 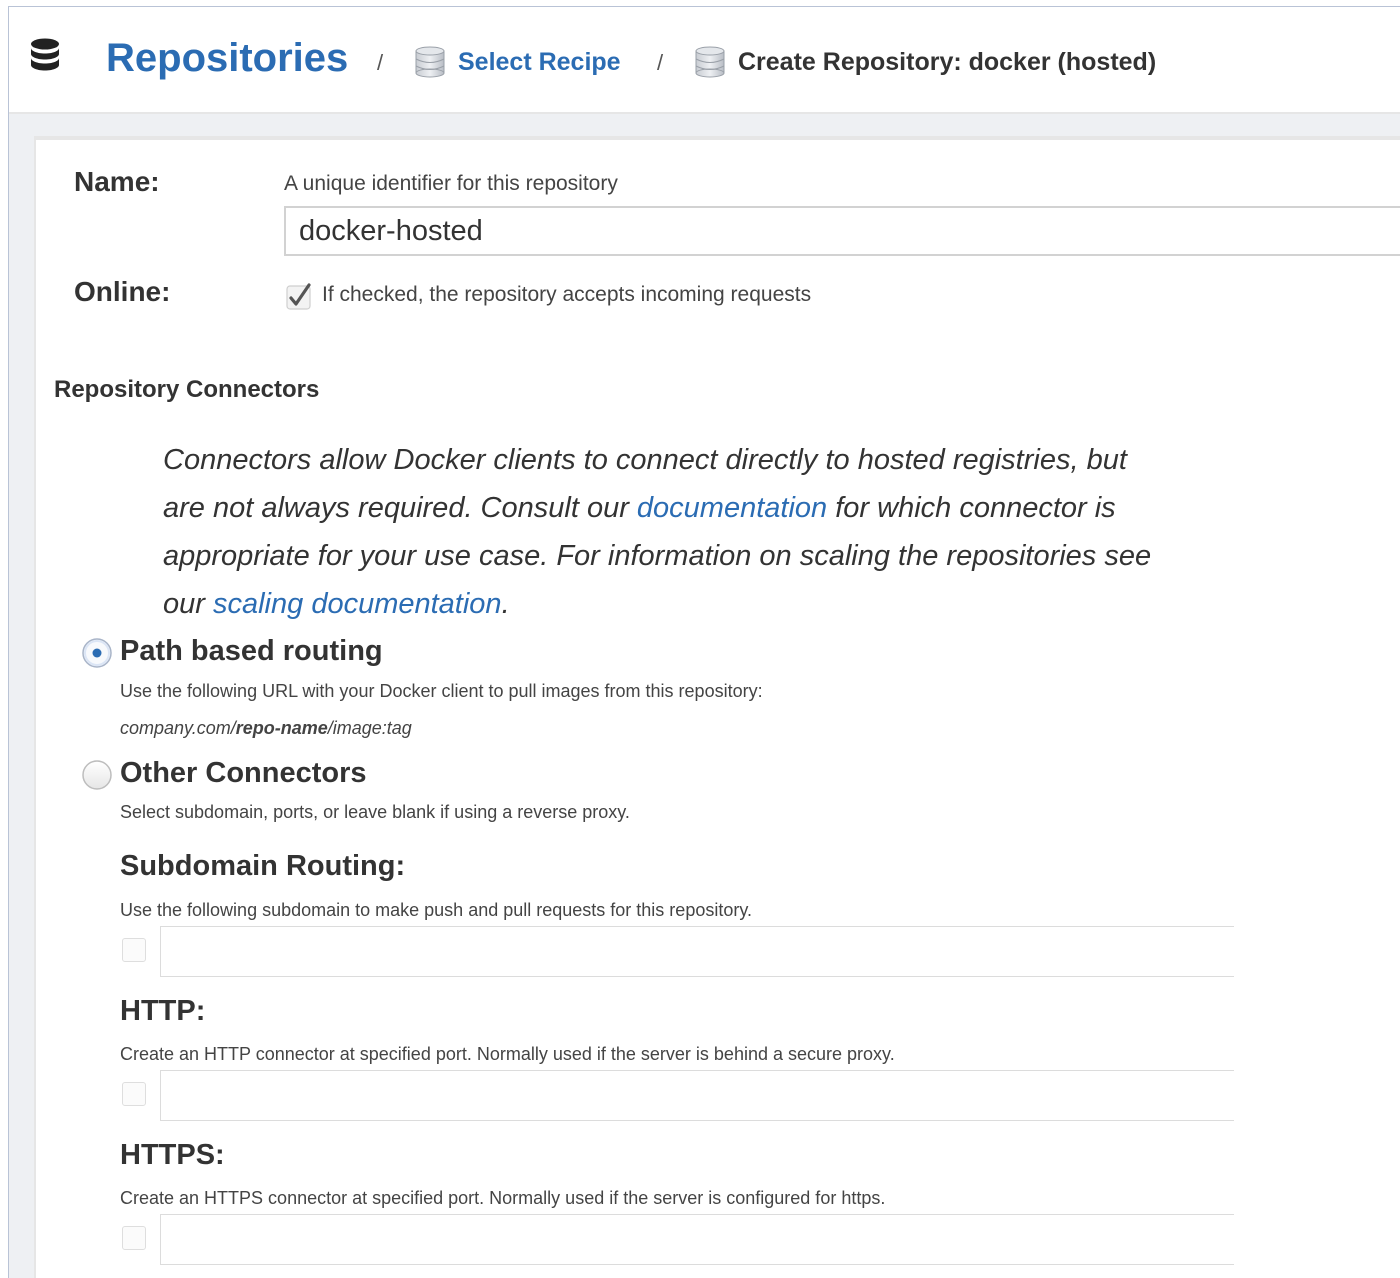 What do you see at coordinates (697, 1239) in the screenshot?
I see `https-port-input` at bounding box center [697, 1239].